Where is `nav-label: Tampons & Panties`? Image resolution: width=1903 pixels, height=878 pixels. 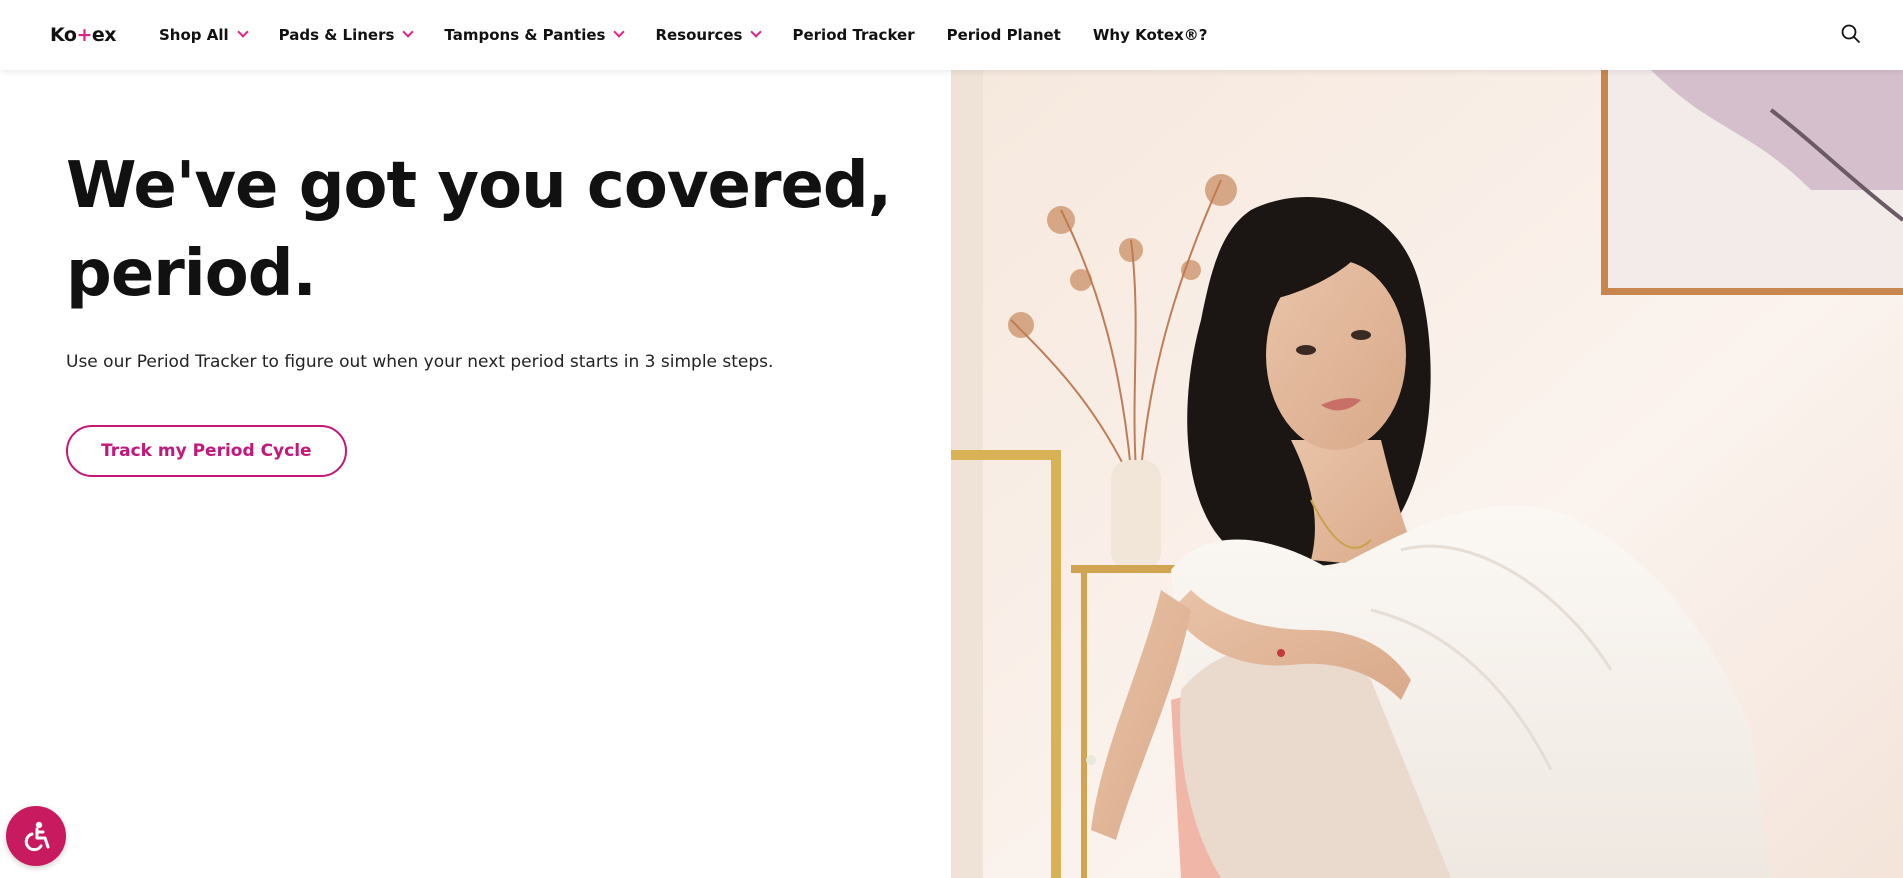
nav-label: Tampons & Panties is located at coordinates (525, 35).